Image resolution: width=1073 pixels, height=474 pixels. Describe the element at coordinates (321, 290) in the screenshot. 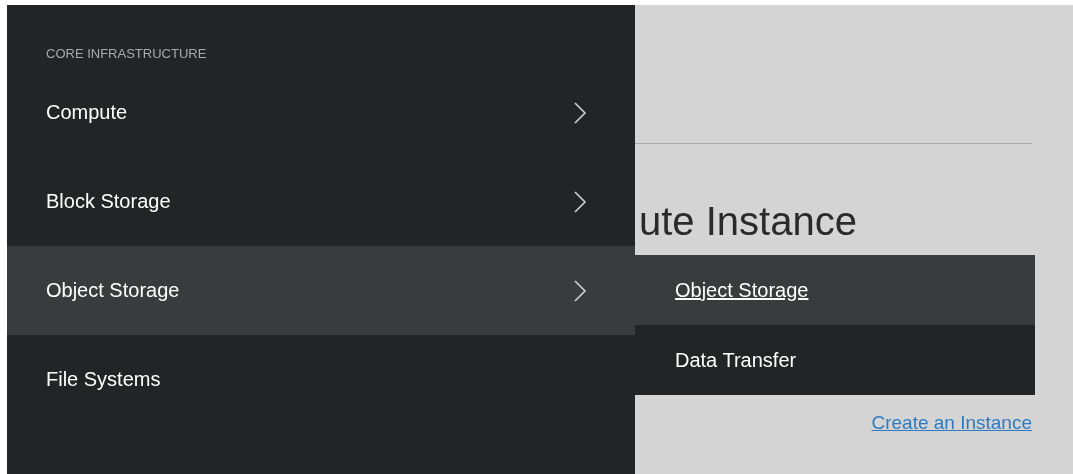

I see `menu-item: Object Storage` at that location.